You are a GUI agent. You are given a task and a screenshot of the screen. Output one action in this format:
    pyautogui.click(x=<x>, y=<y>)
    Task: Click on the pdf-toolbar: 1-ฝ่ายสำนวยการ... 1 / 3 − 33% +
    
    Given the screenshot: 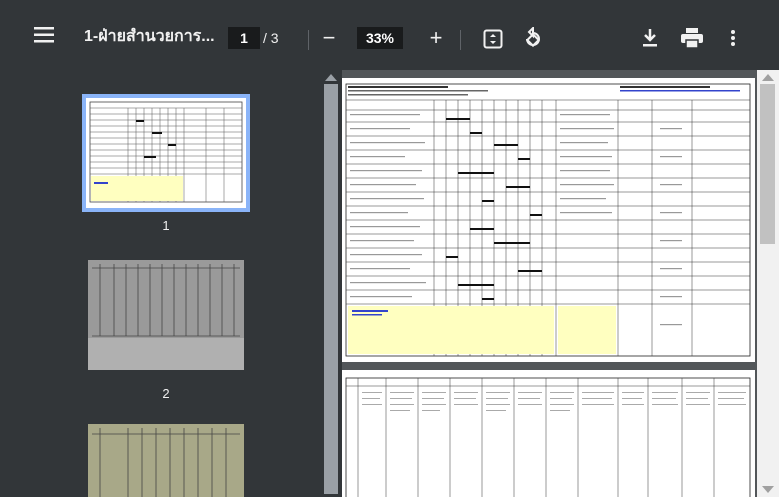 What is the action you would take?
    pyautogui.click(x=389, y=35)
    